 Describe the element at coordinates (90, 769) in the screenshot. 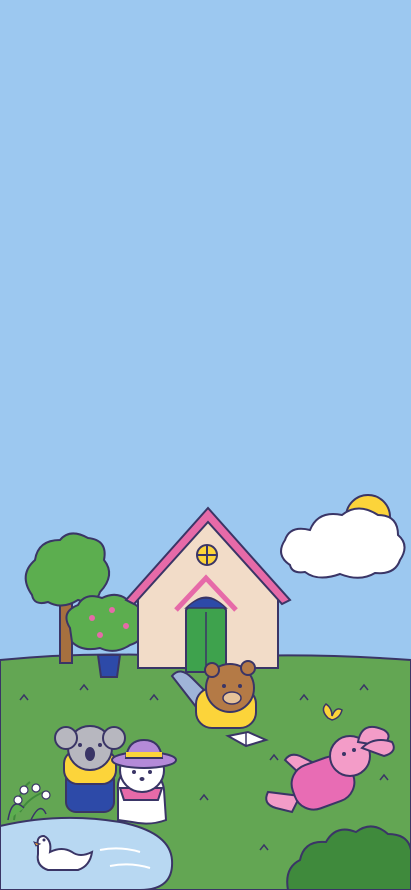

I see `koala-icon` at that location.